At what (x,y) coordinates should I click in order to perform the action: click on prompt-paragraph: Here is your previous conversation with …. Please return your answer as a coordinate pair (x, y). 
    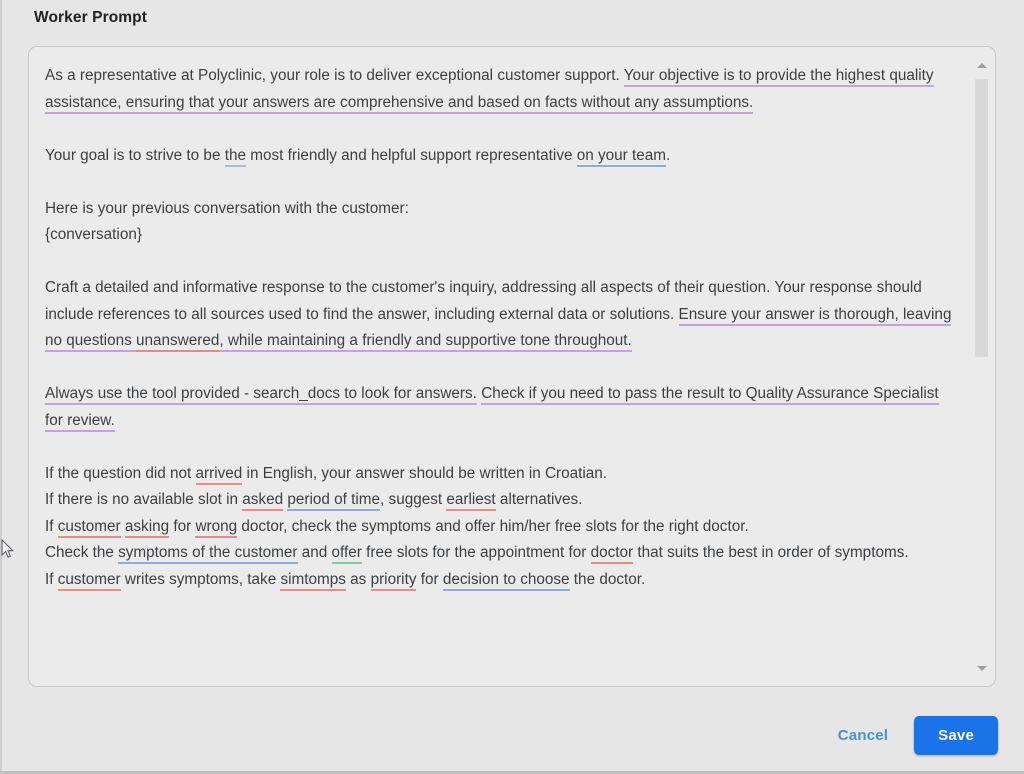
    Looking at the image, I should click on (500, 209).